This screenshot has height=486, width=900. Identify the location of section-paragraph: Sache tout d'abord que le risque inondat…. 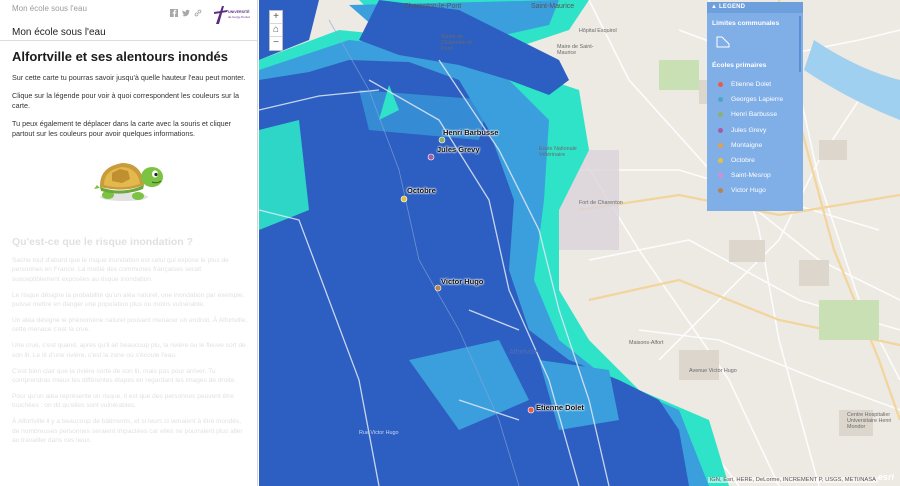
(120, 270).